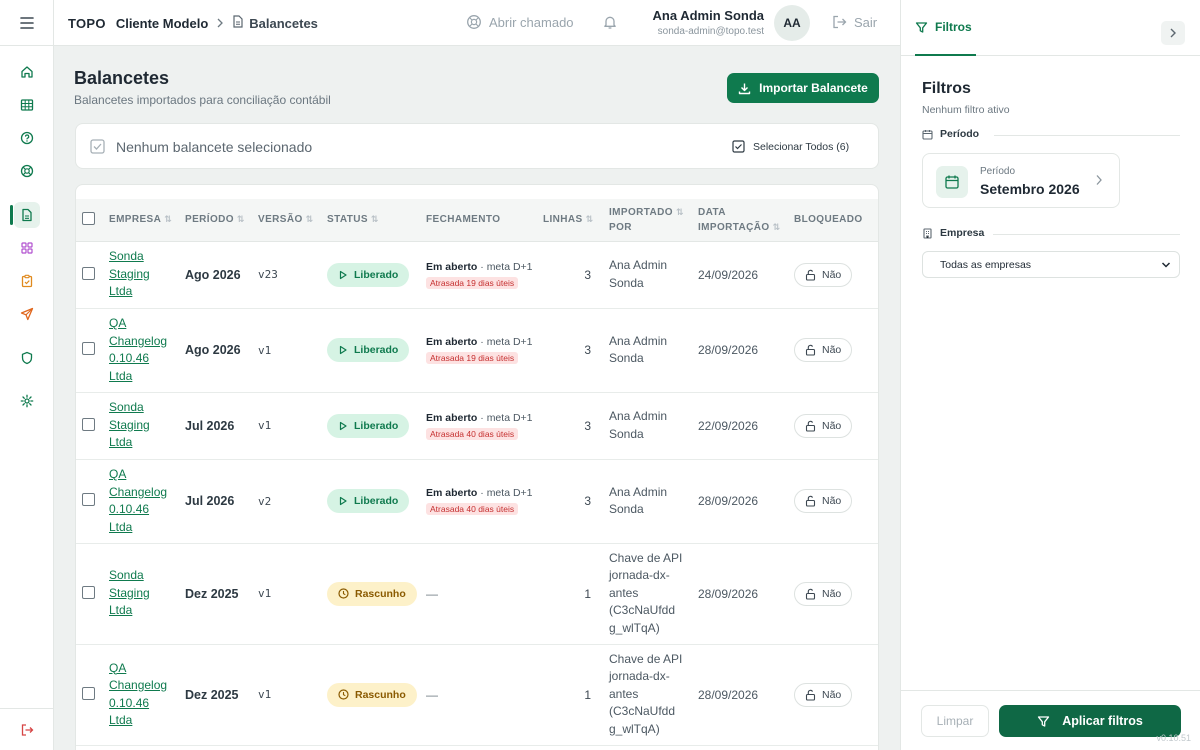 The height and width of the screenshot is (750, 1200). Describe the element at coordinates (472, 433) in the screenshot. I see `late-badge: Atrasada 40 dias úteis` at that location.